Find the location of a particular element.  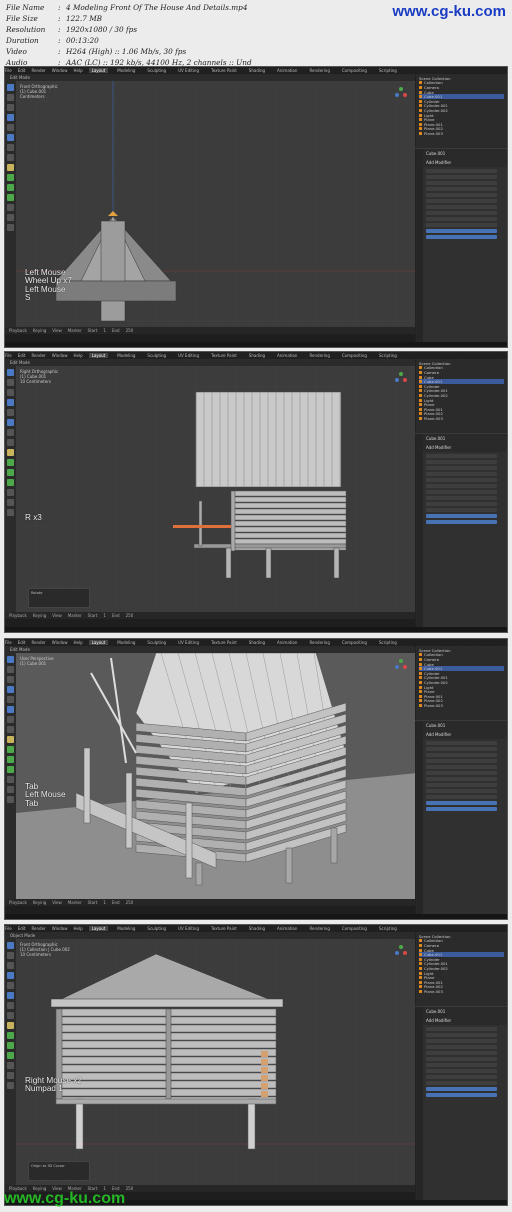

timeline-menu: Keying is located at coordinates (39, 330).